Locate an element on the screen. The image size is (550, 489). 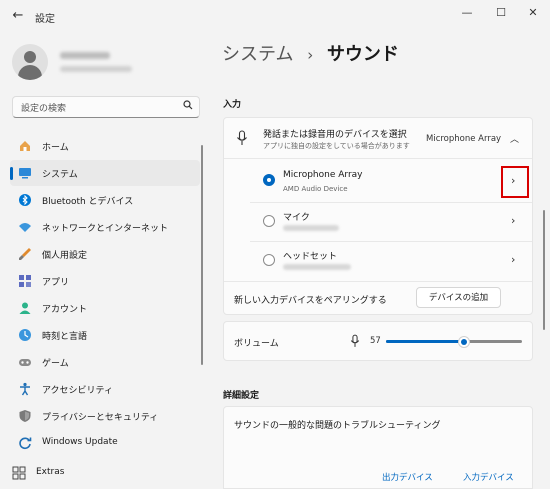
sidebar-item-accounts: アカウント is located at coordinates (105, 308).